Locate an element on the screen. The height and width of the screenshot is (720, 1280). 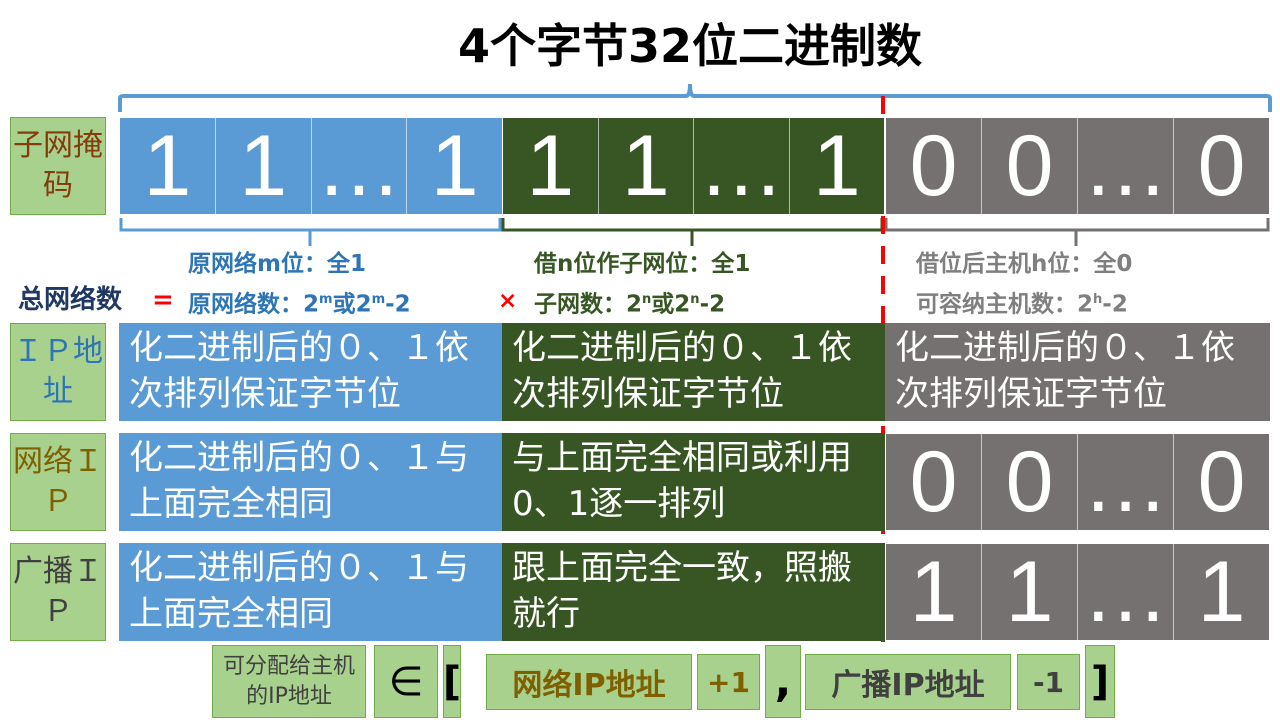
assignable-host-ip-label: 可分配给主机的IP地址 is located at coordinates (289, 681).